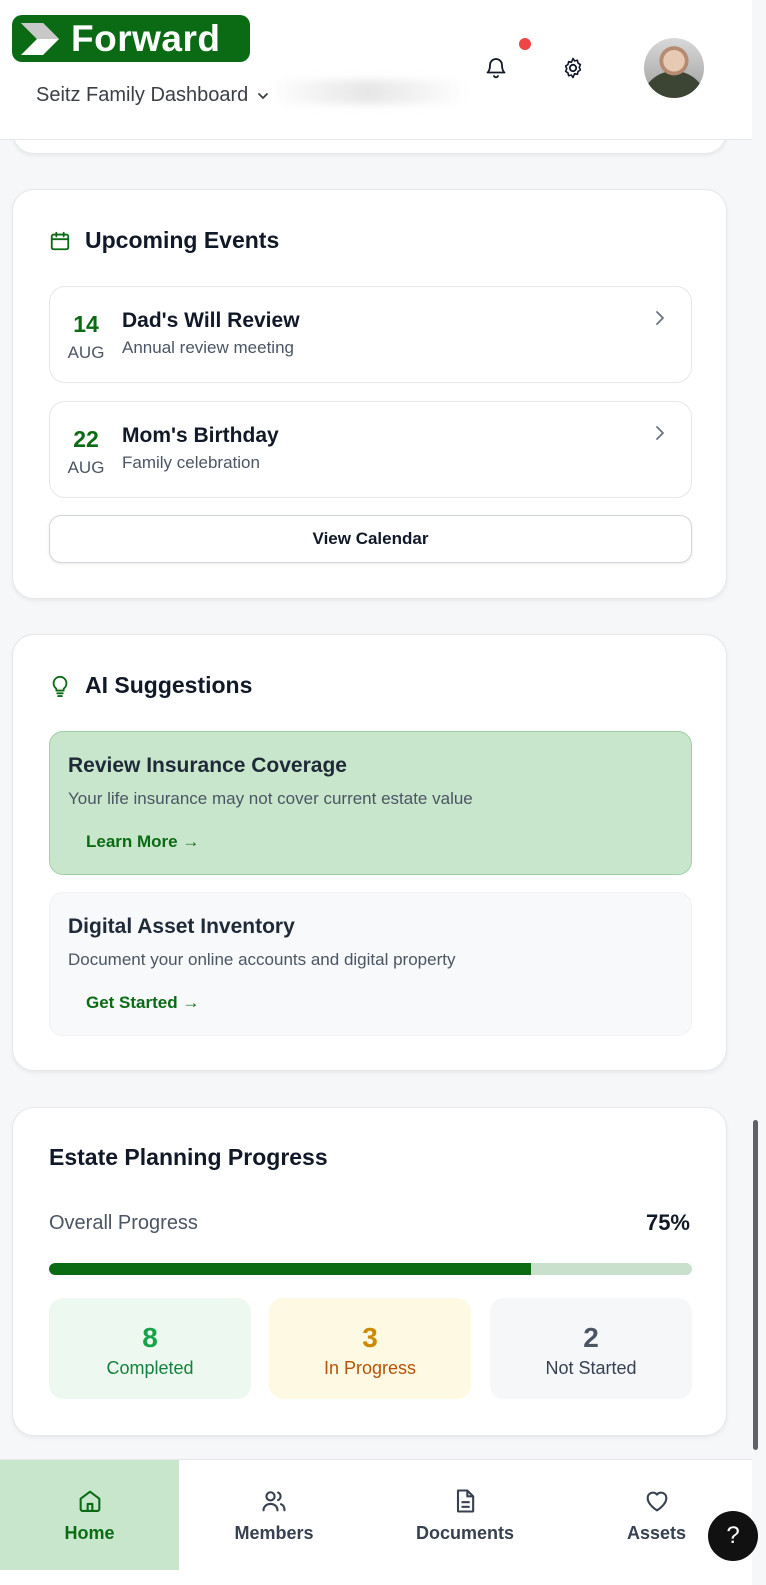 The image size is (766, 1585). Describe the element at coordinates (150, 1368) in the screenshot. I see `stat-label: Completed` at that location.